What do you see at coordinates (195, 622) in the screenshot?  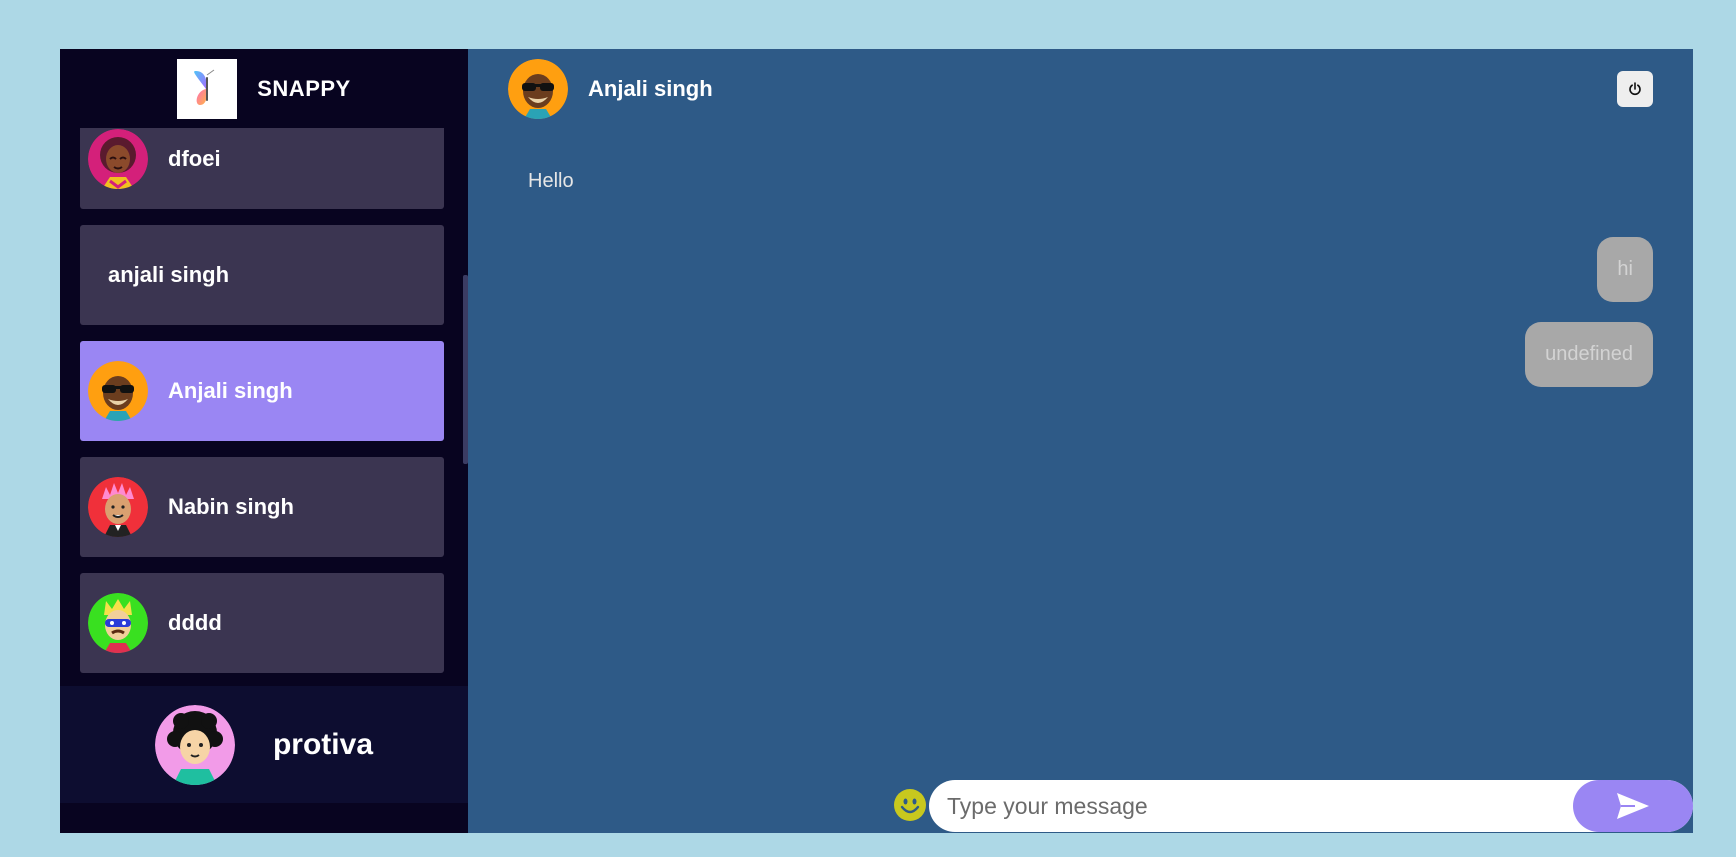 I see `contact-name: dddd` at bounding box center [195, 622].